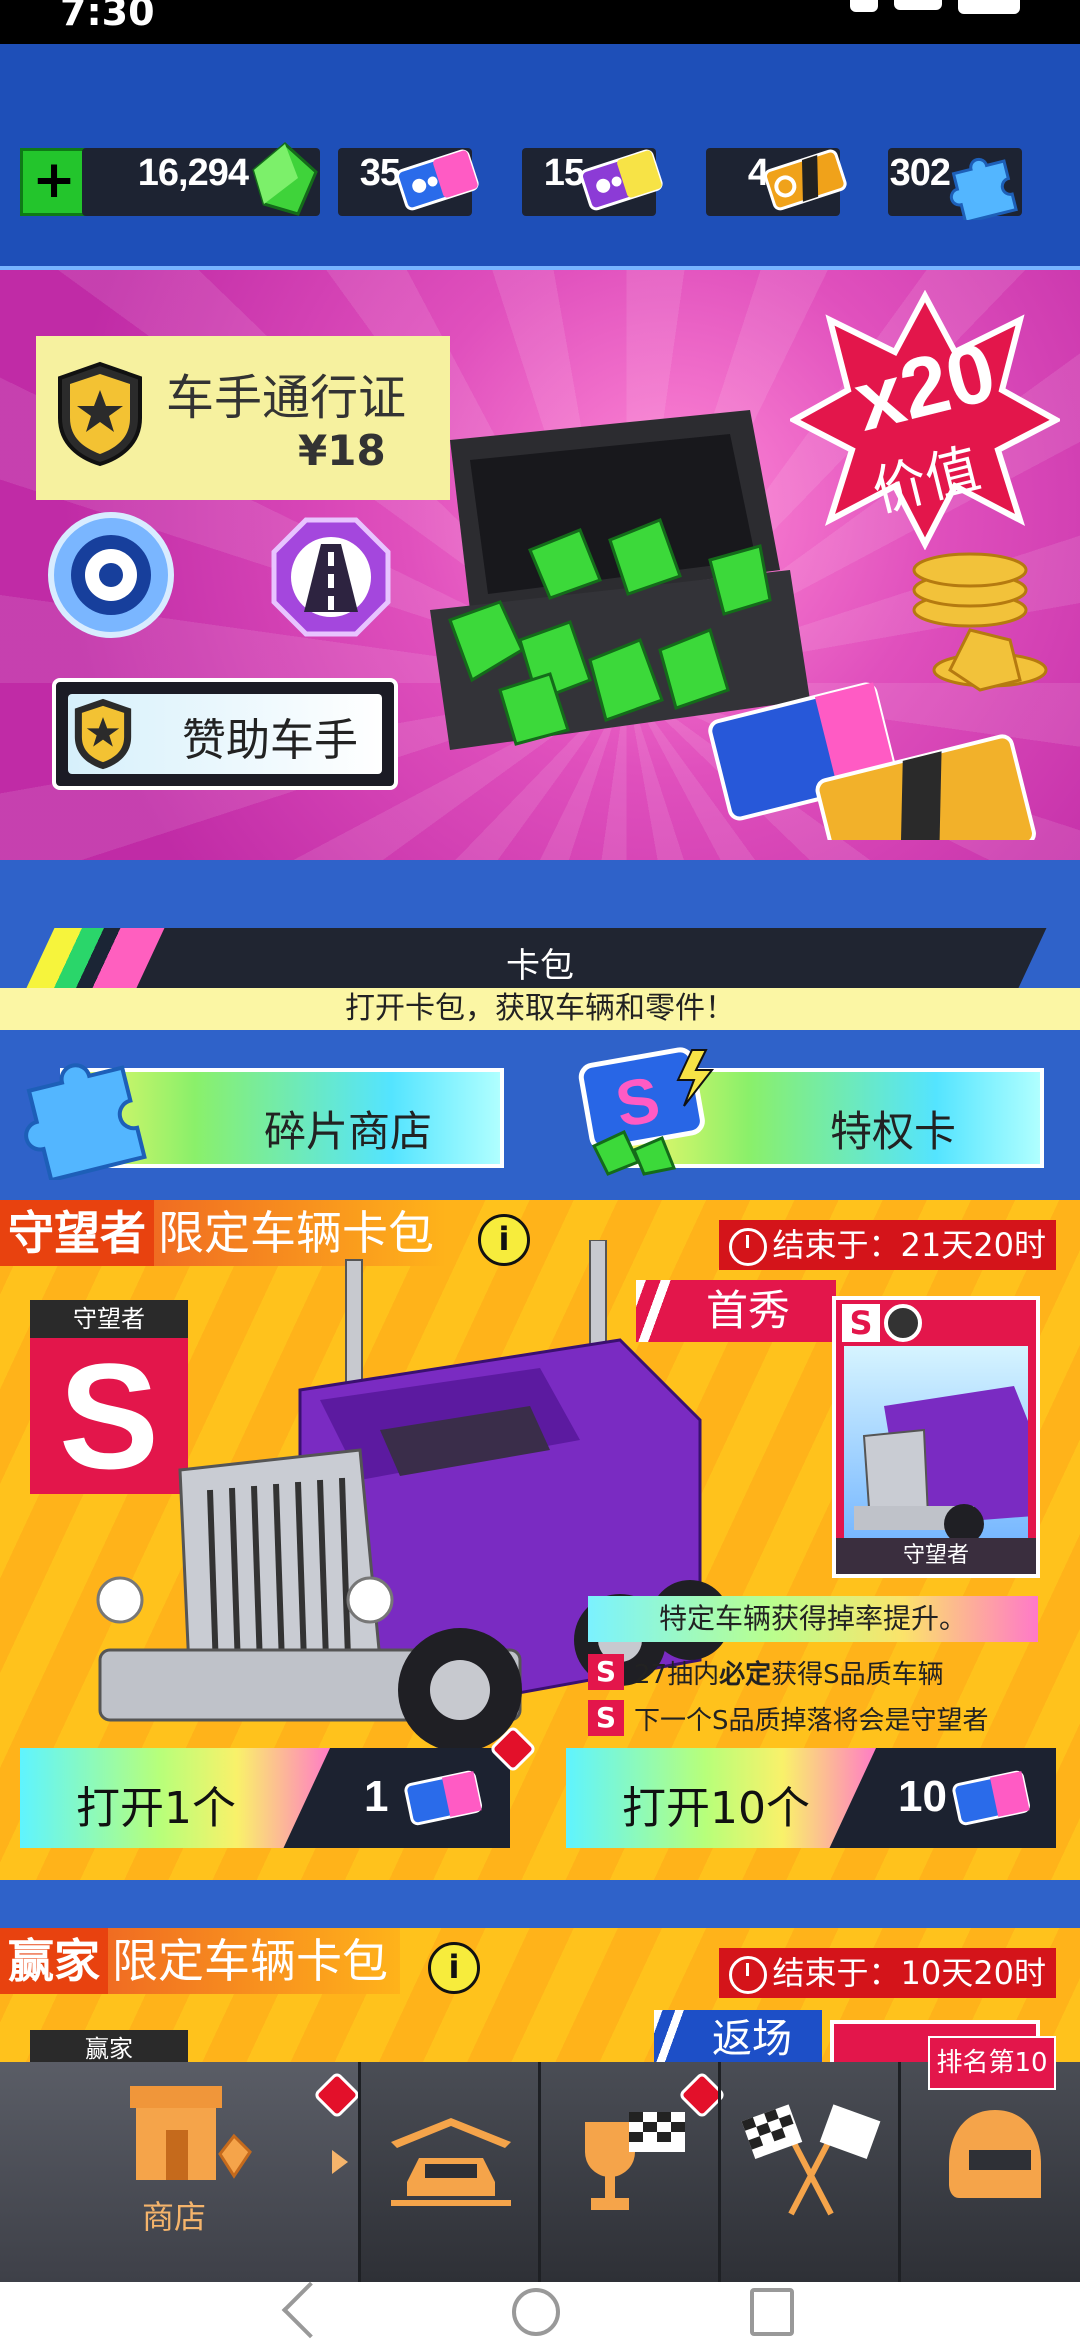 The width and height of the screenshot is (1080, 2340). What do you see at coordinates (540, 1009) in the screenshot?
I see `card-pack-subtitle: 打开卡包，获取车辆和零件！` at bounding box center [540, 1009].